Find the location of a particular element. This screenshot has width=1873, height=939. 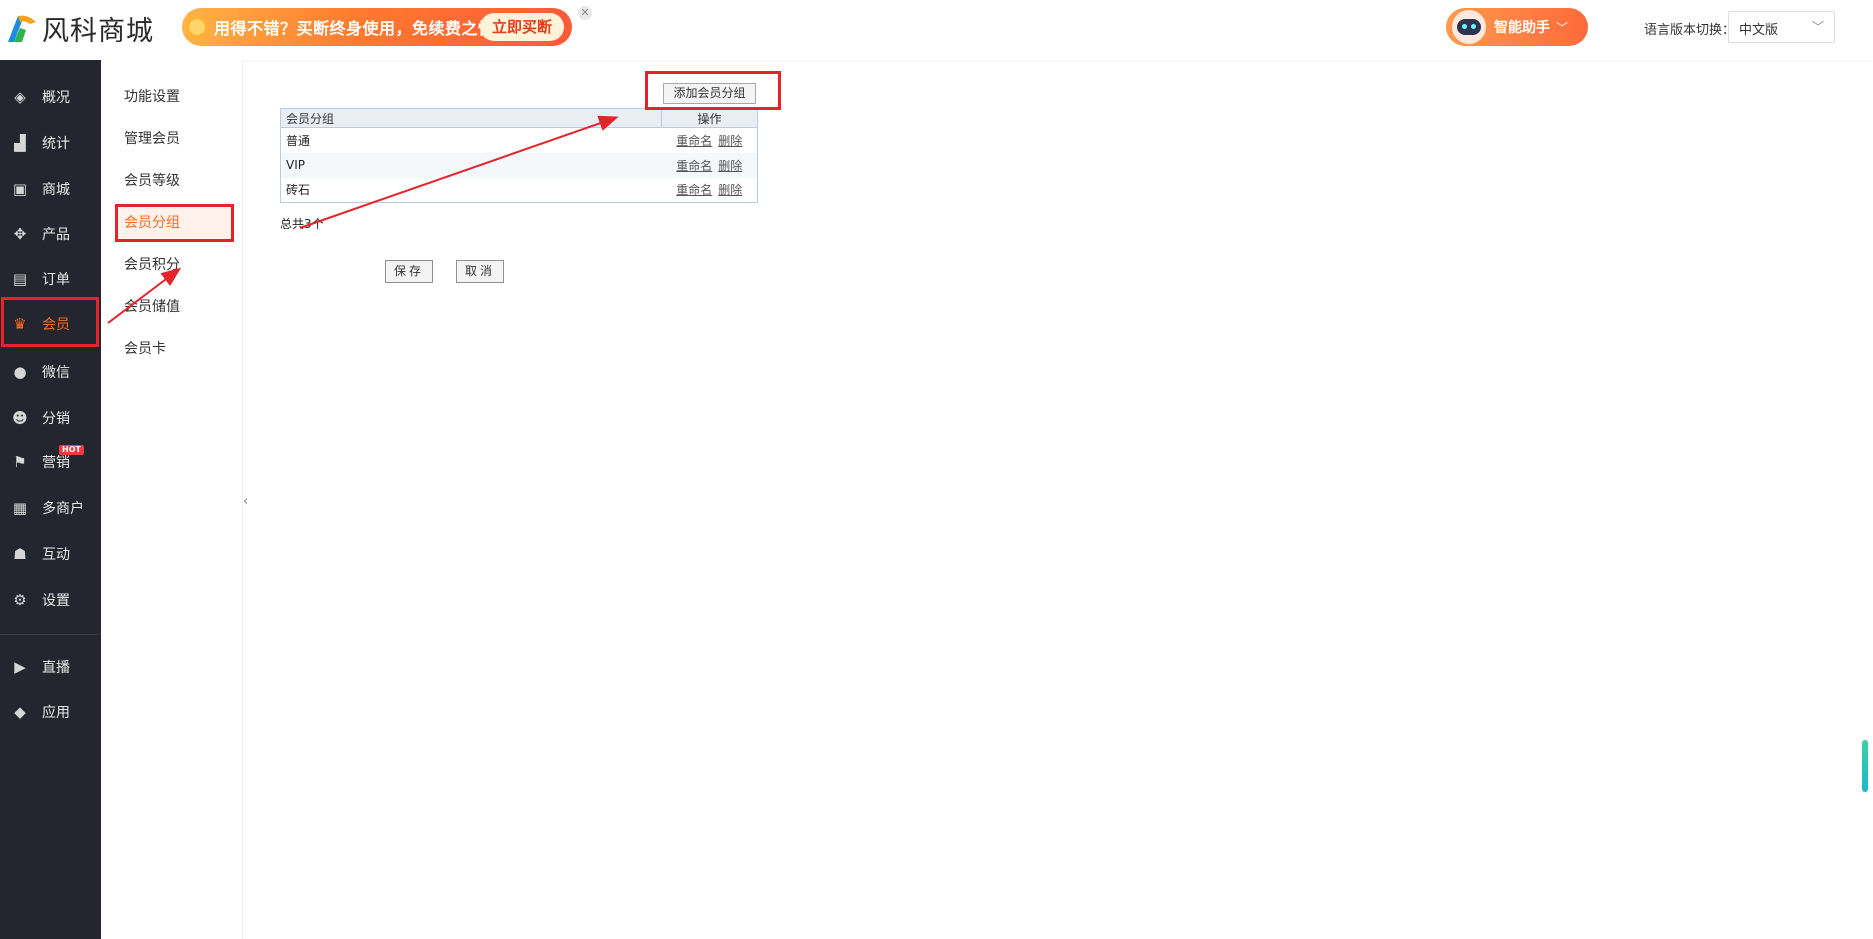

member-group-table: 会员分组 操作 普通 重命名 删除 VIP 重命名 删除 砖石 重命名 删除 is located at coordinates (519, 155).